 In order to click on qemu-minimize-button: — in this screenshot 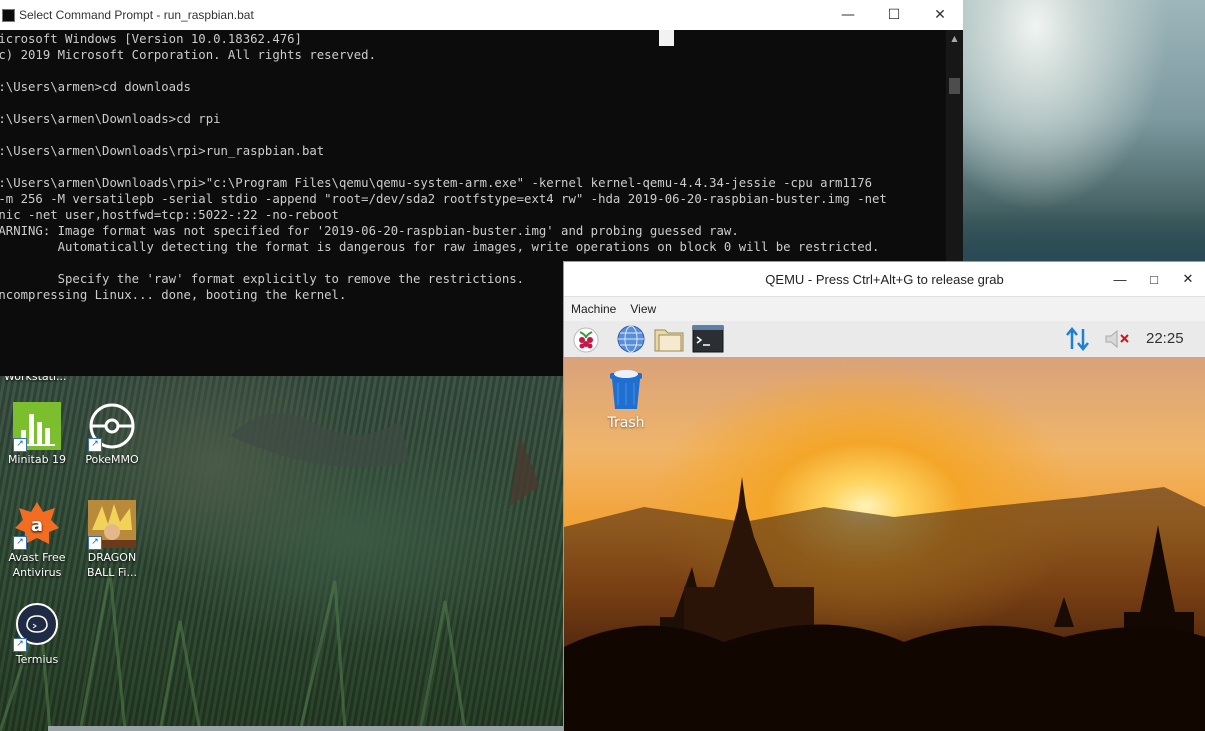, I will do `click(1120, 279)`.